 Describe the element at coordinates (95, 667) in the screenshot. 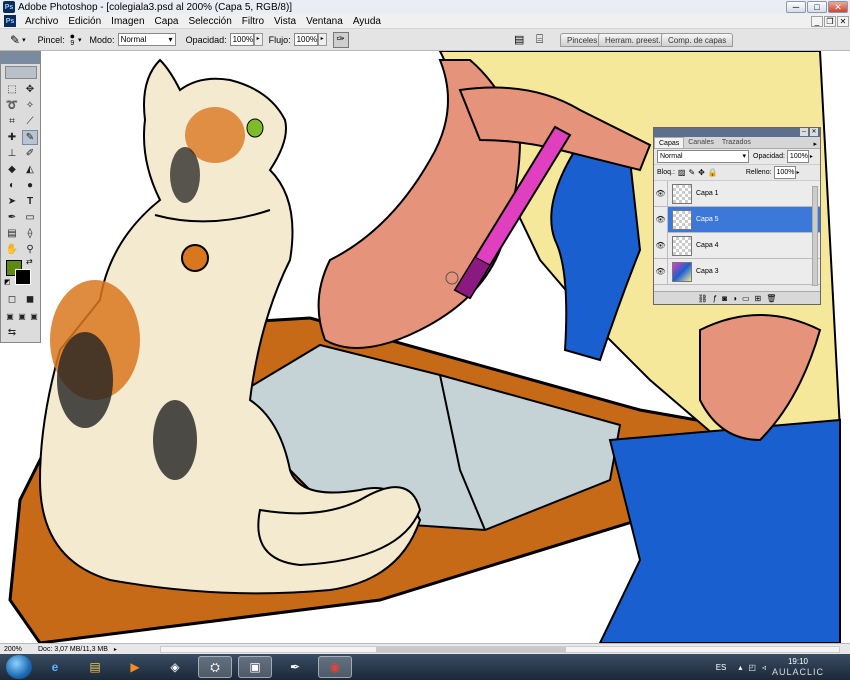

I see `explorer-icon: ▤` at that location.